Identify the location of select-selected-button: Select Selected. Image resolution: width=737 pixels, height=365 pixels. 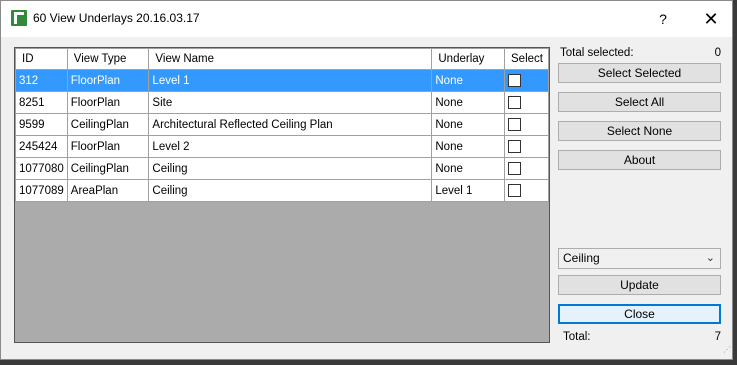
(639, 73).